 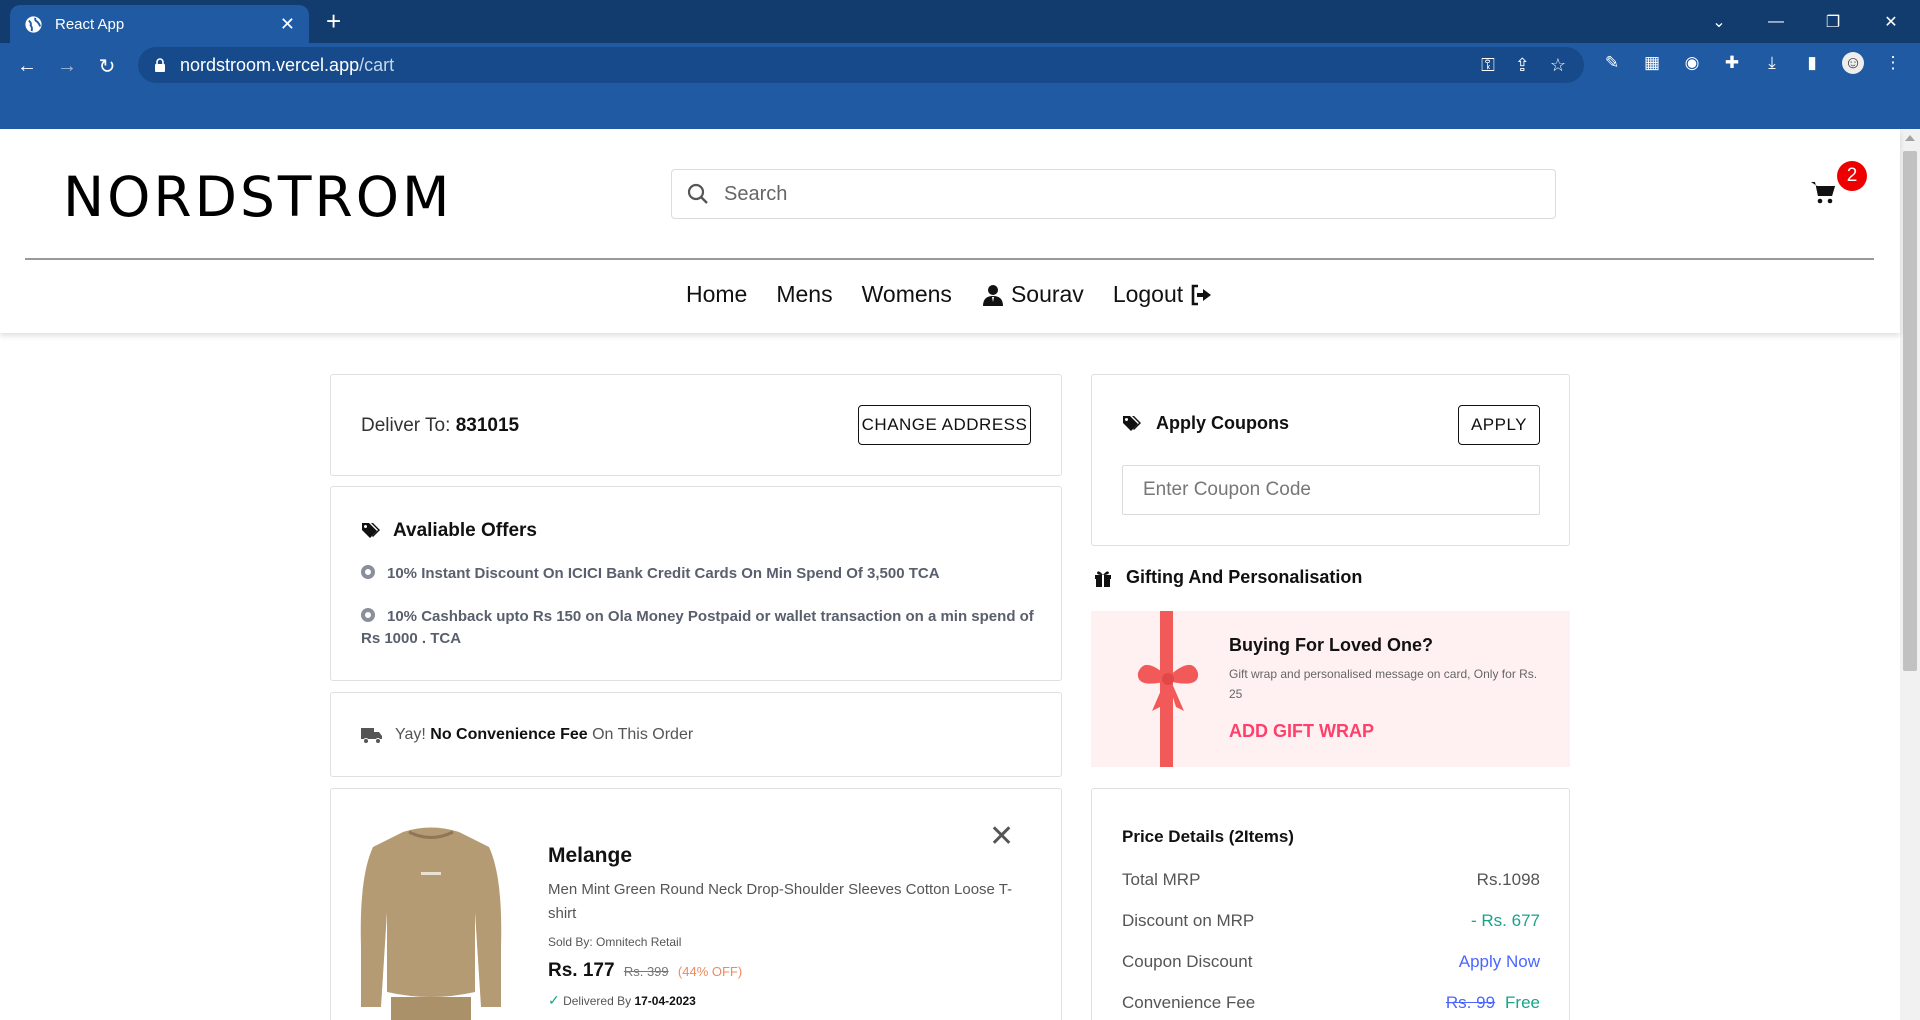 I want to click on globe-icon, so click(x=33, y=24).